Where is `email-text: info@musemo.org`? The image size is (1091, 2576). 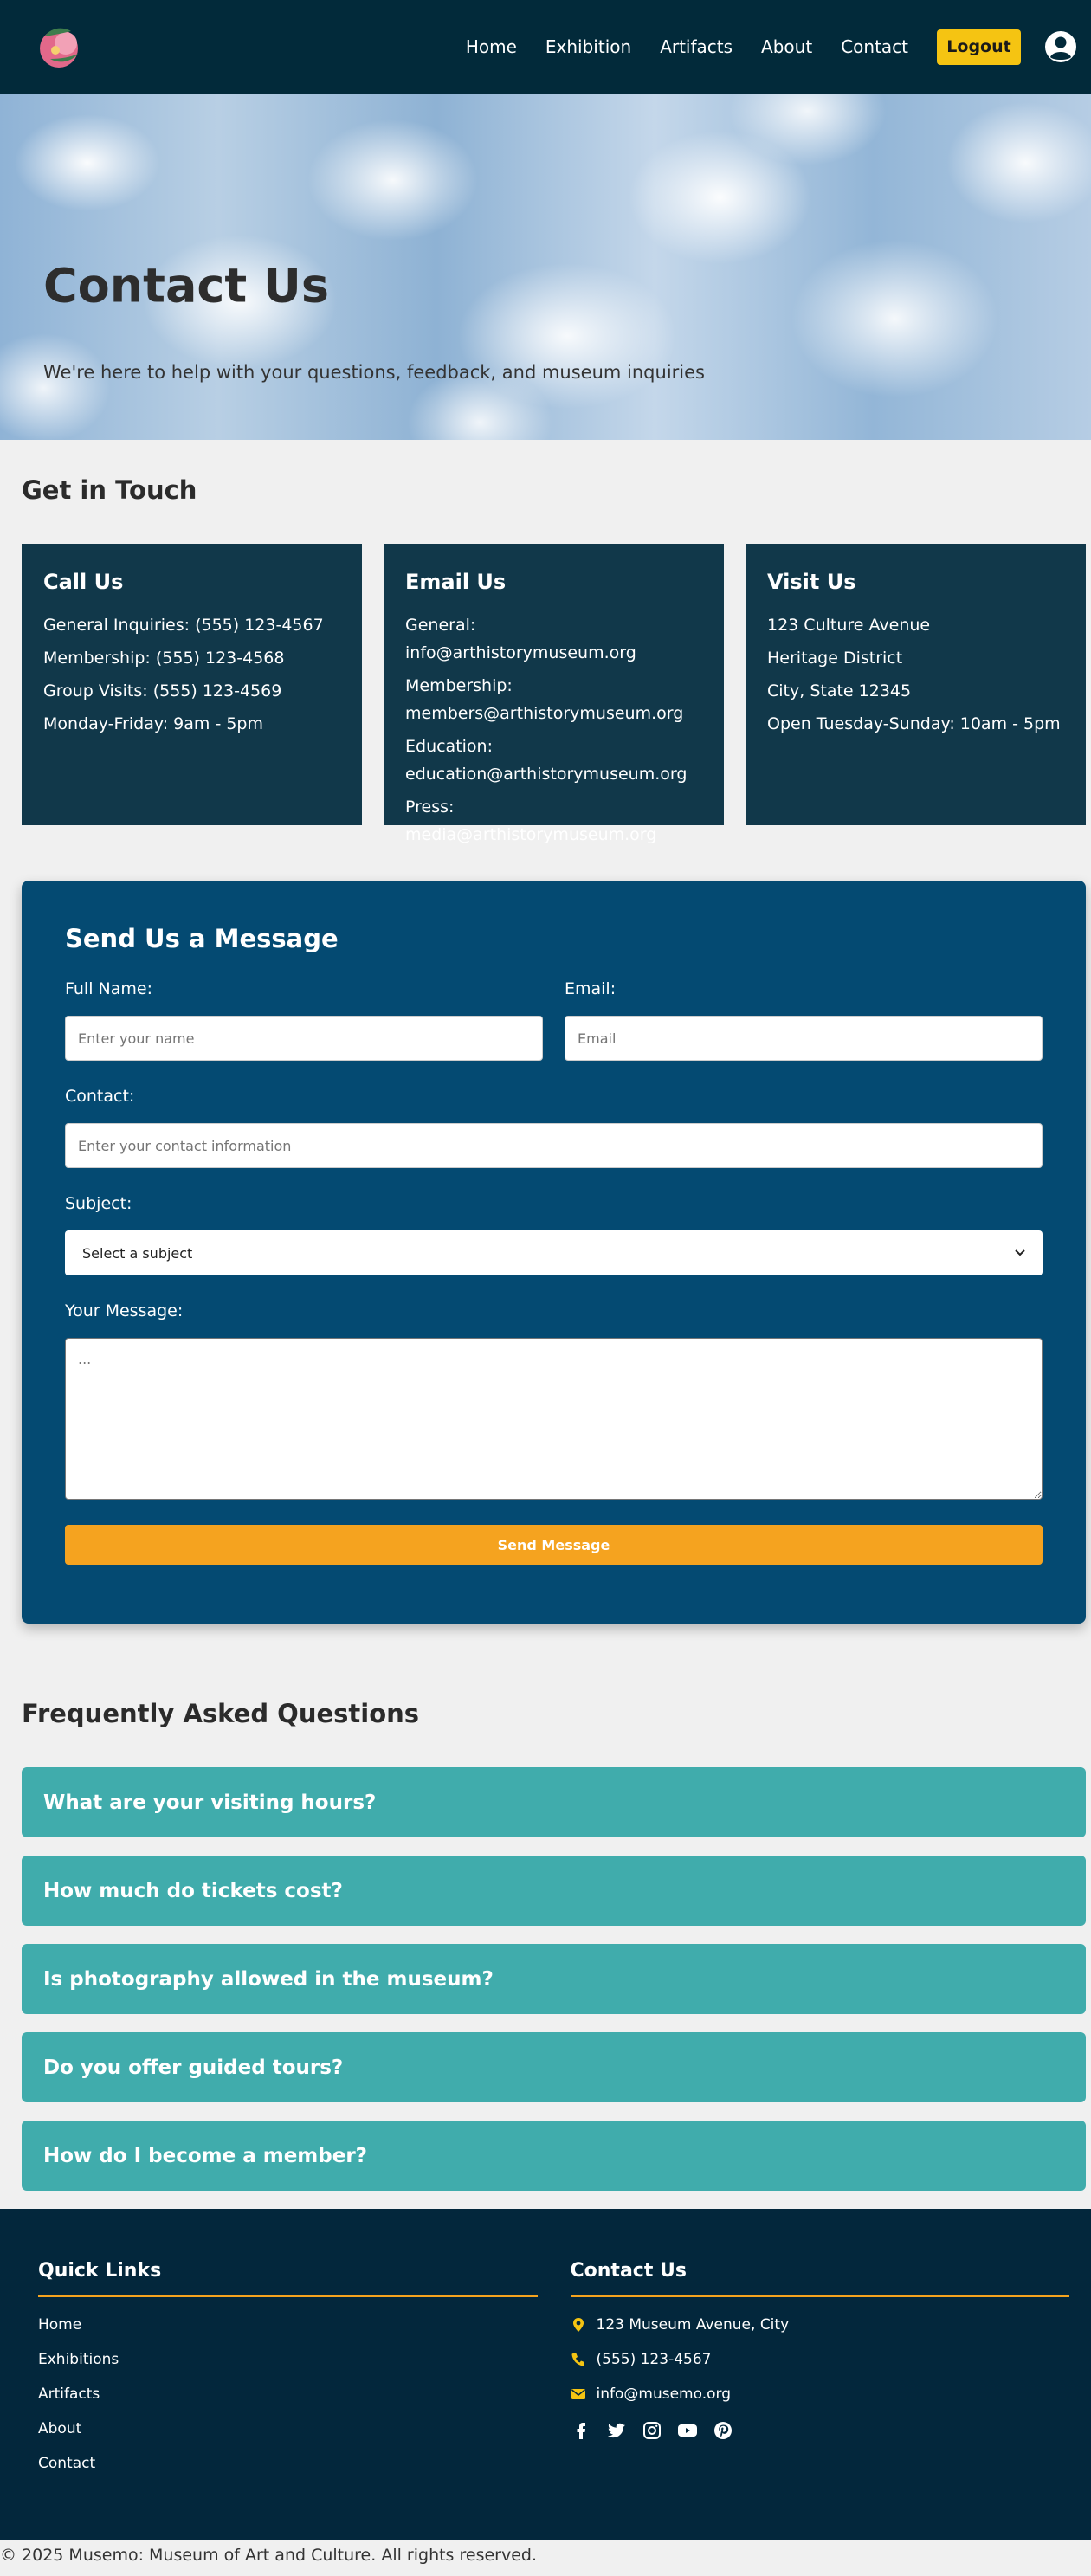
email-text: info@musemo.org is located at coordinates (664, 2395).